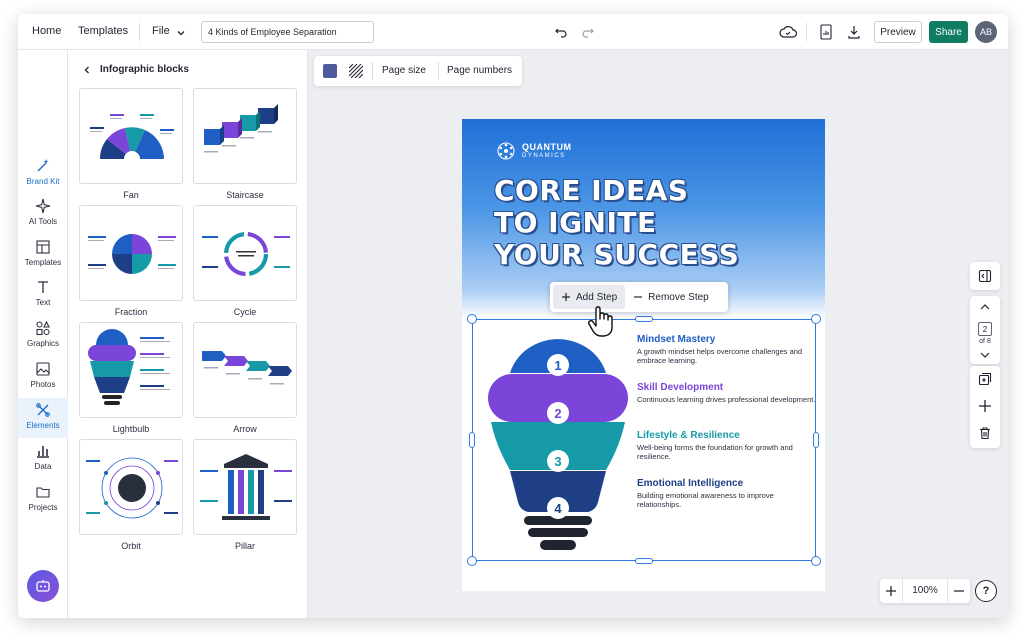 The image size is (1024, 635). I want to click on headline-line: YOUR SUCCESS, so click(617, 254).